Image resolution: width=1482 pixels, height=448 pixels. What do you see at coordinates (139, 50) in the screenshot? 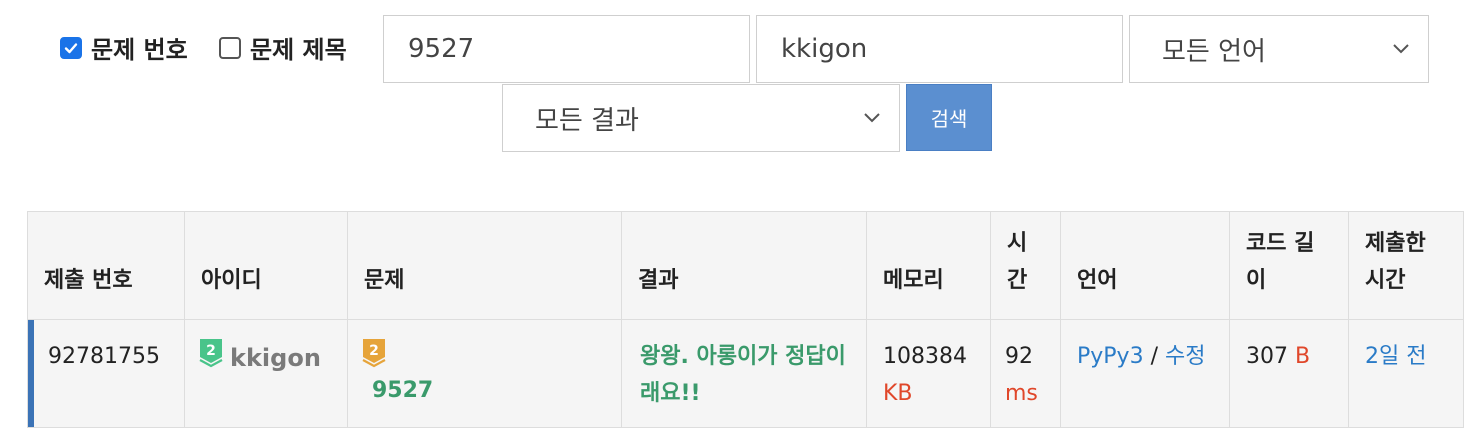
I see `problem-number-label: 문제 번호` at bounding box center [139, 50].